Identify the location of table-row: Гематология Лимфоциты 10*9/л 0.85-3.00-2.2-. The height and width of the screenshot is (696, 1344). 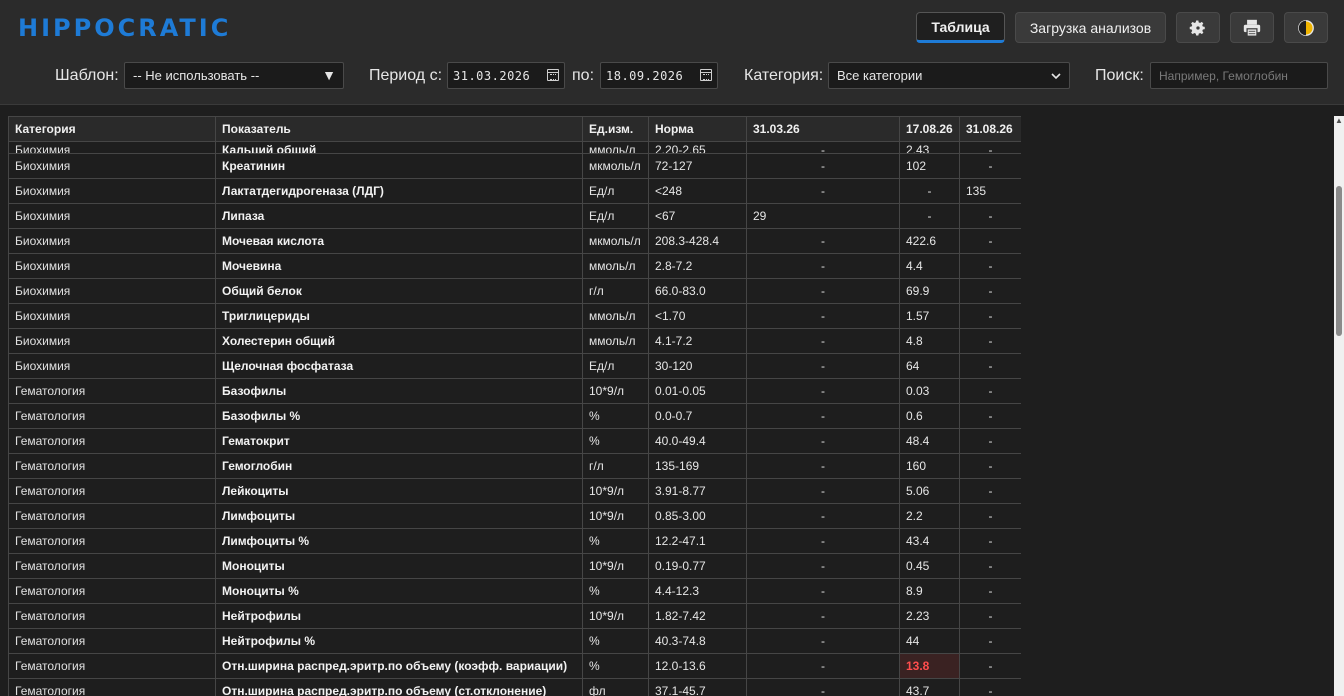
(514, 516).